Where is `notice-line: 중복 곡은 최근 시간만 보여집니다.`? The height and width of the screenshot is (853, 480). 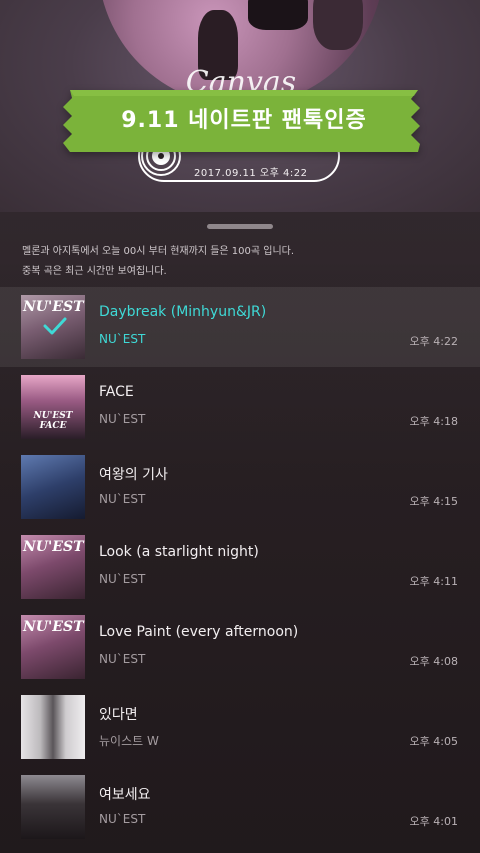
notice-line: 중복 곡은 최근 시간만 보여집니다. is located at coordinates (94, 271).